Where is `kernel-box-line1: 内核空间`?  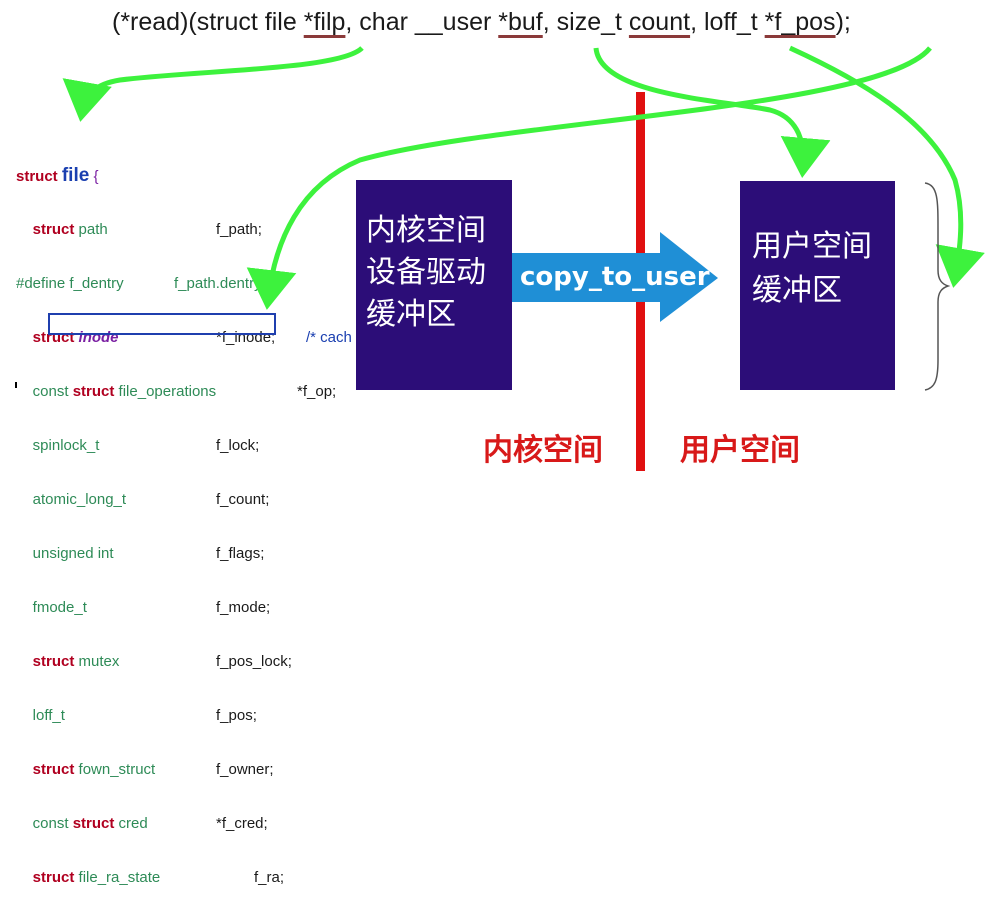
kernel-box-line1: 内核空间 is located at coordinates (426, 230).